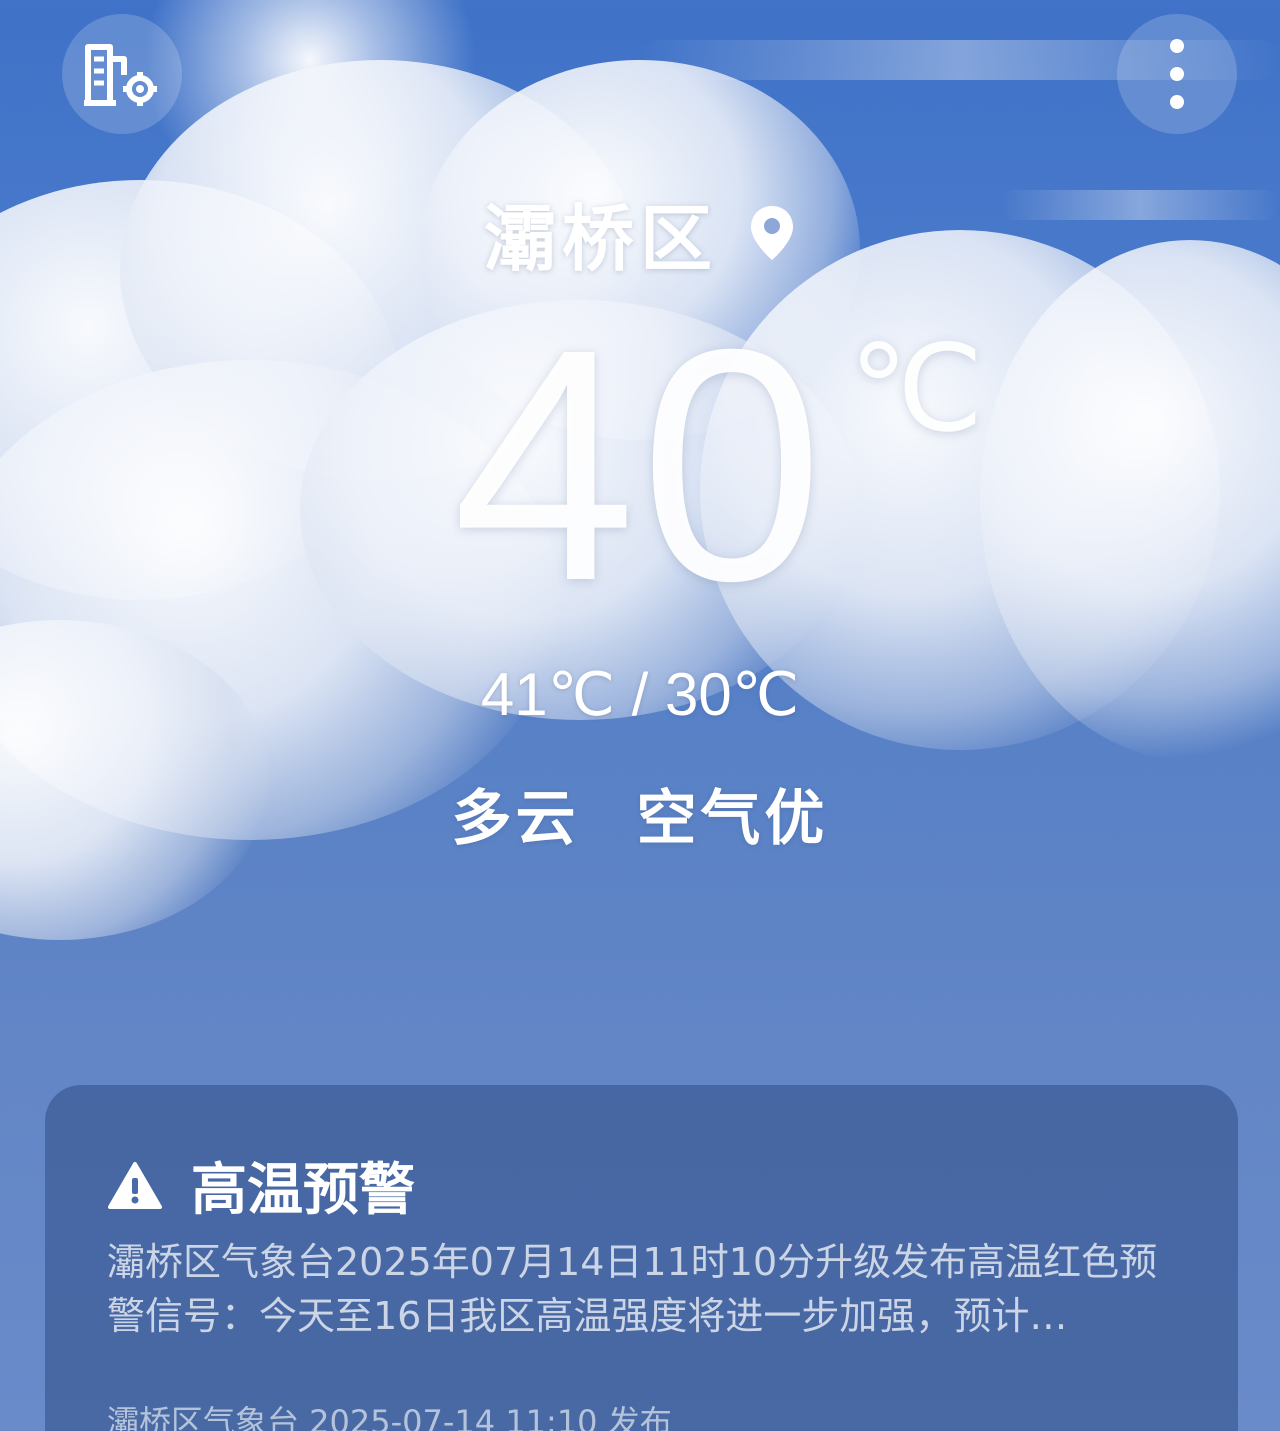 Image resolution: width=1280 pixels, height=1431 pixels. What do you see at coordinates (600, 239) in the screenshot?
I see `city-name: 灞桥区` at bounding box center [600, 239].